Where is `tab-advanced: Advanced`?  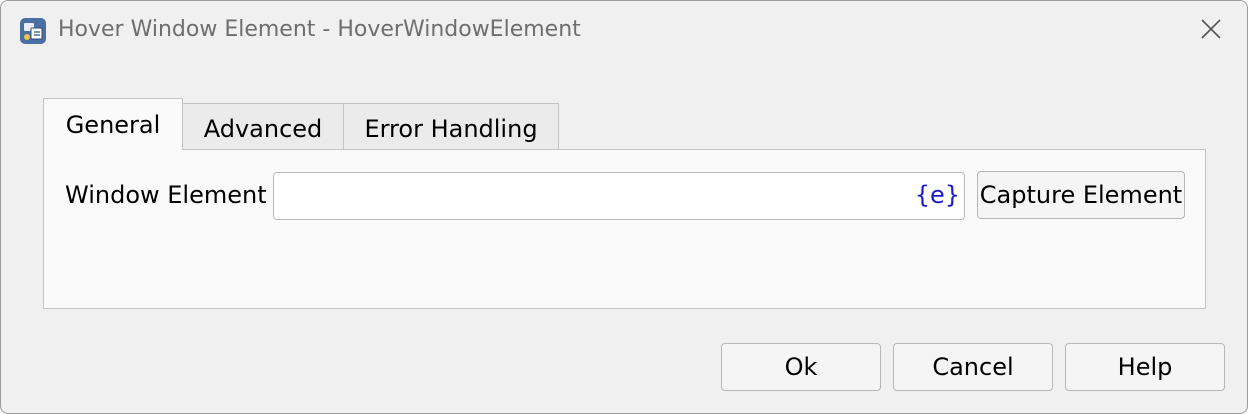 tab-advanced: Advanced is located at coordinates (263, 128).